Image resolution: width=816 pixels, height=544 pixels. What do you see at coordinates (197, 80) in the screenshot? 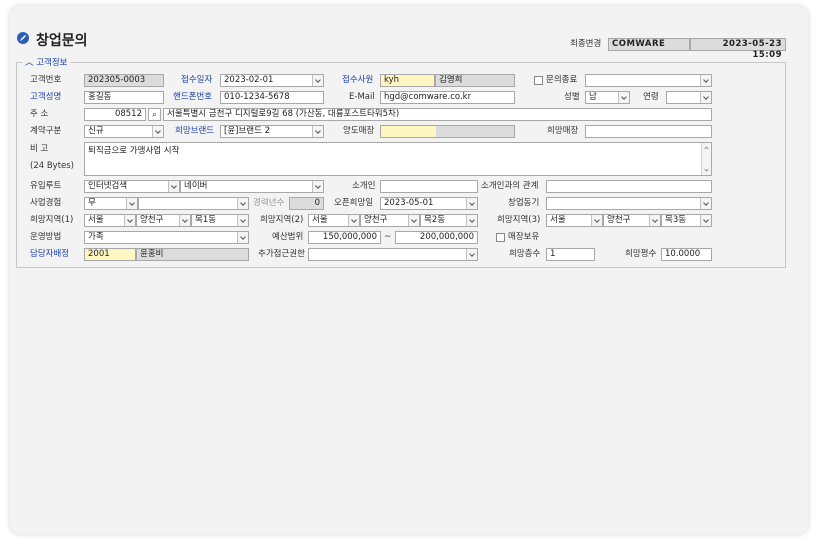
I see `received-date-label: 접수일자` at bounding box center [197, 80].